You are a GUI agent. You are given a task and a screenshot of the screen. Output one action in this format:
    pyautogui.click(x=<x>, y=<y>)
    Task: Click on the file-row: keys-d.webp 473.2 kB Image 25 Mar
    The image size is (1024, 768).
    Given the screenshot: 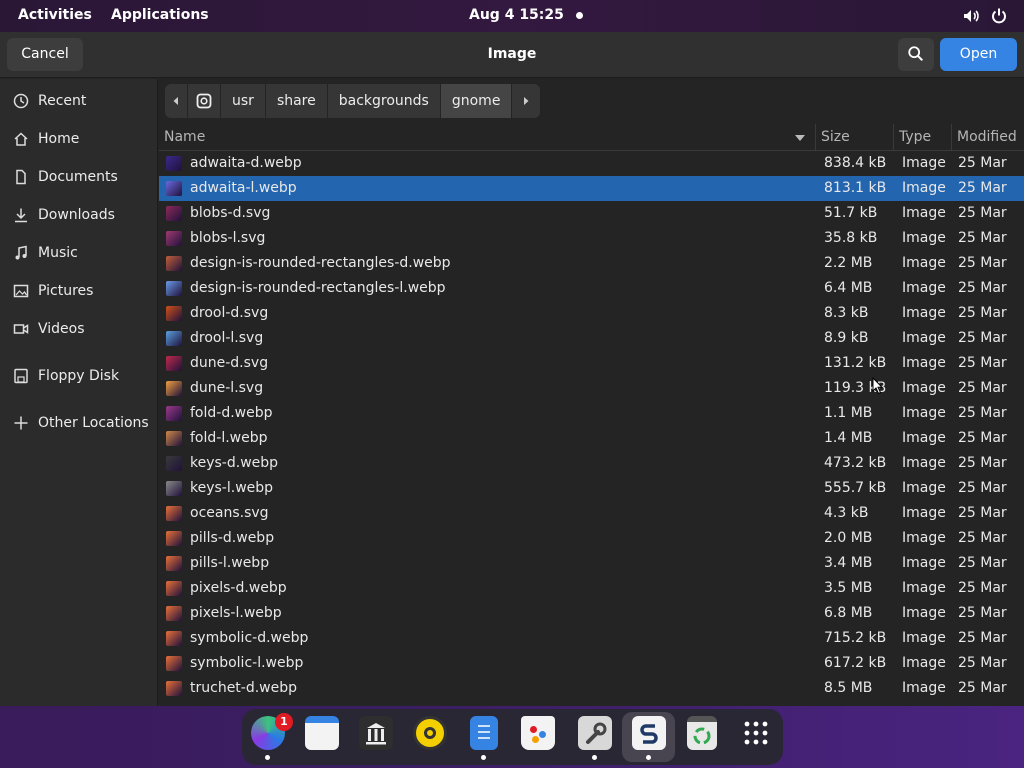 What is the action you would take?
    pyautogui.click(x=591, y=463)
    